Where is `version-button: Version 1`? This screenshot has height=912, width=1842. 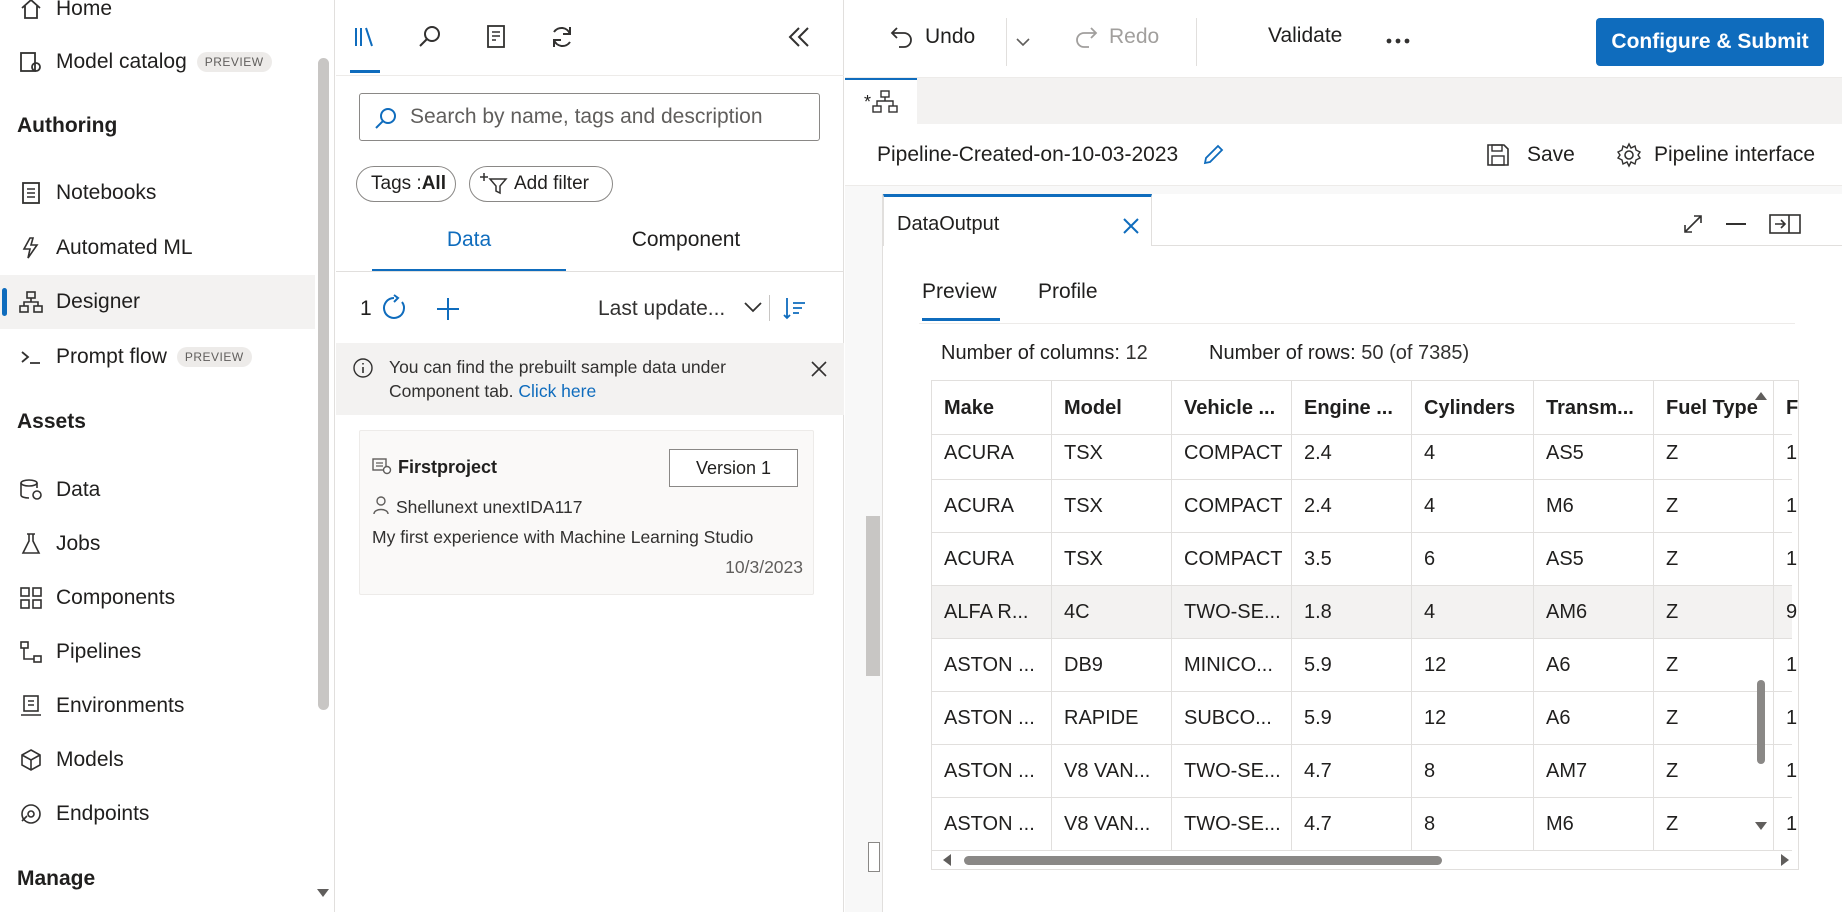 version-button: Version 1 is located at coordinates (733, 468).